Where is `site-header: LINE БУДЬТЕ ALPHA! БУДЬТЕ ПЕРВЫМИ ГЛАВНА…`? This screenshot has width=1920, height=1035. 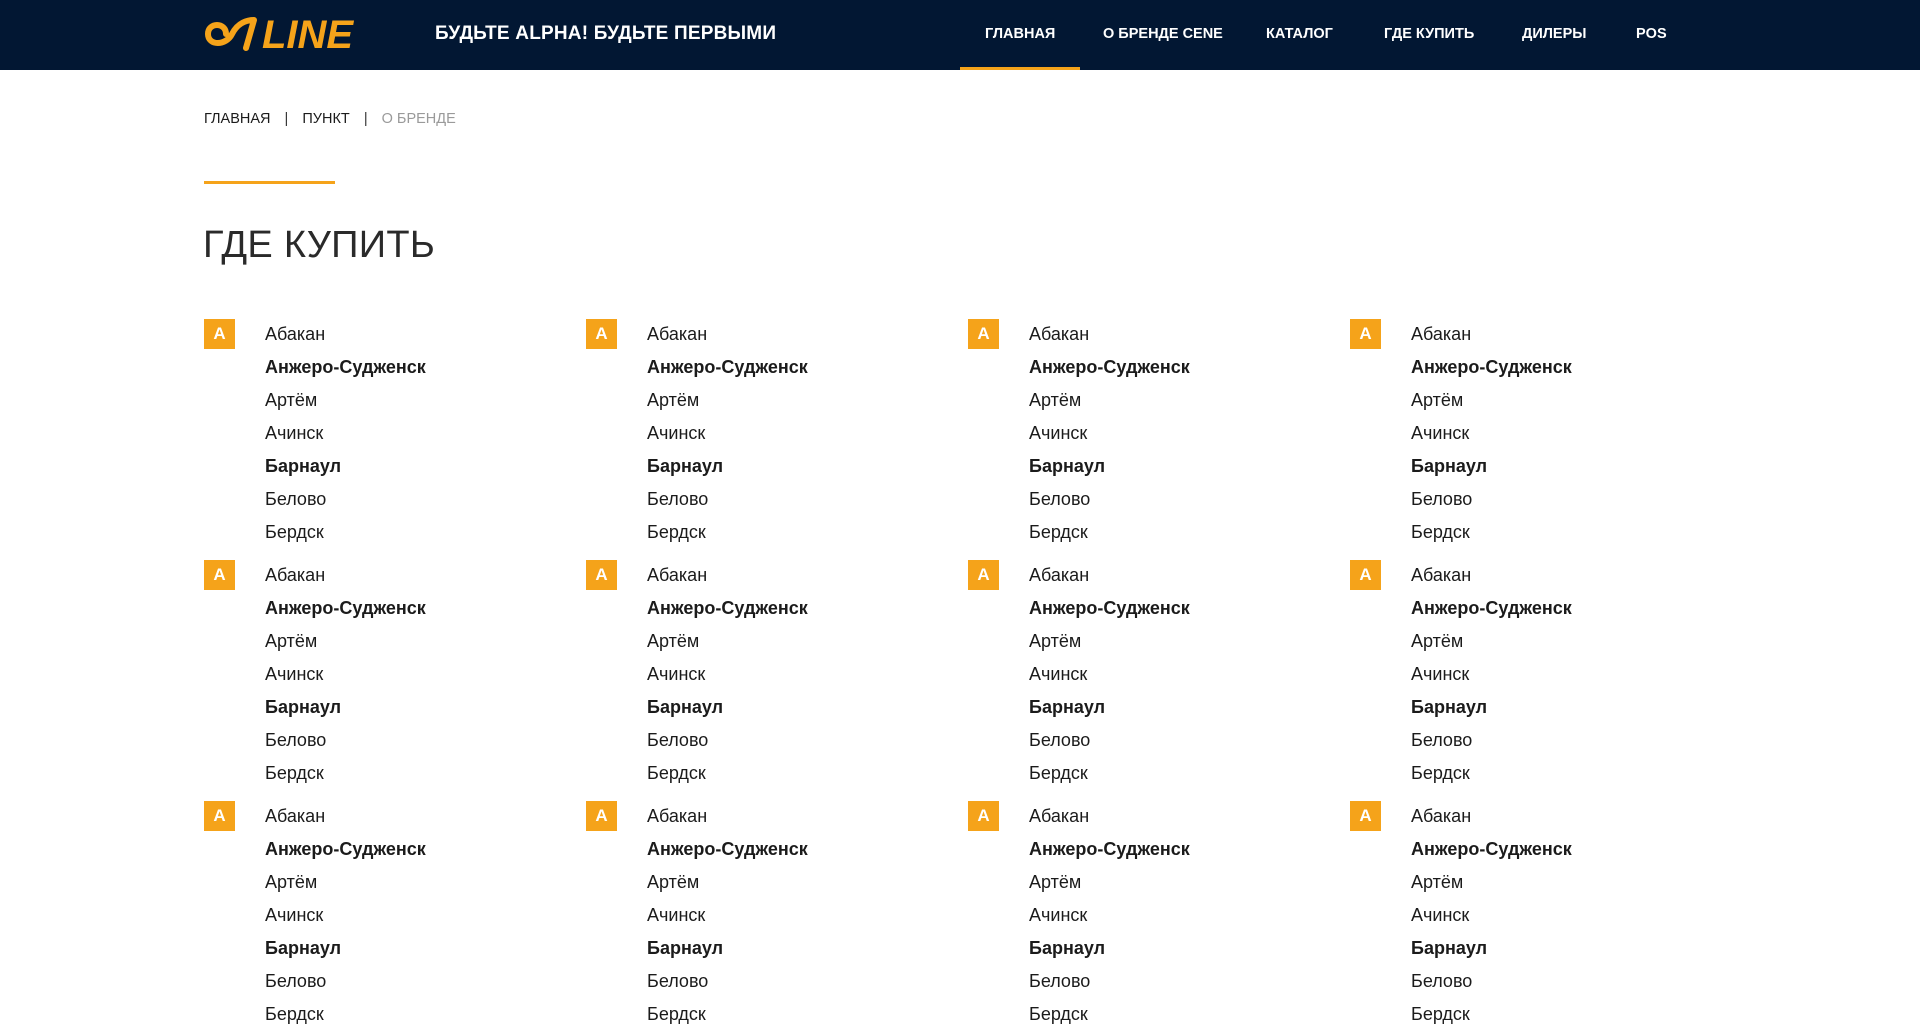
site-header: LINE БУДЬТЕ ALPHA! БУДЬТЕ ПЕРВЫМИ ГЛАВНА… is located at coordinates (960, 35).